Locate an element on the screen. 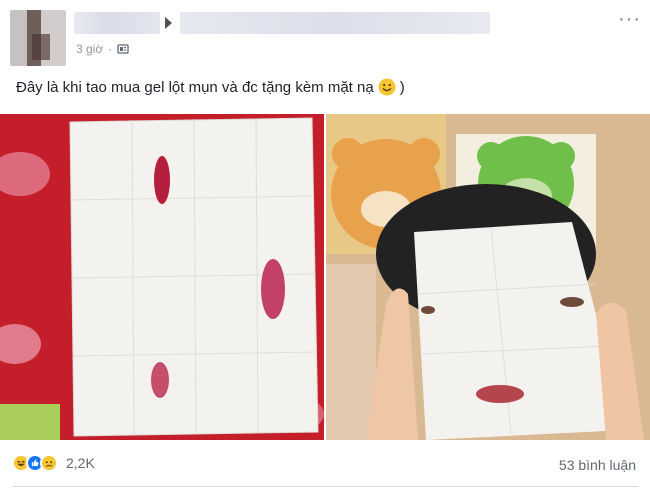 This screenshot has width=650, height=503. avatar is located at coordinates (38, 38).